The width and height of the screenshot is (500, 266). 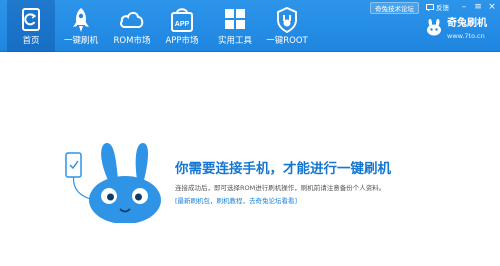 I want to click on rocket-icon, so click(x=81, y=20).